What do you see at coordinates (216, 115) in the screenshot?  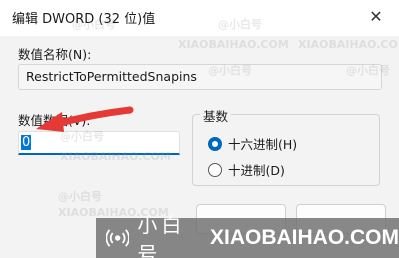 I see `base-group-title: 基数` at bounding box center [216, 115].